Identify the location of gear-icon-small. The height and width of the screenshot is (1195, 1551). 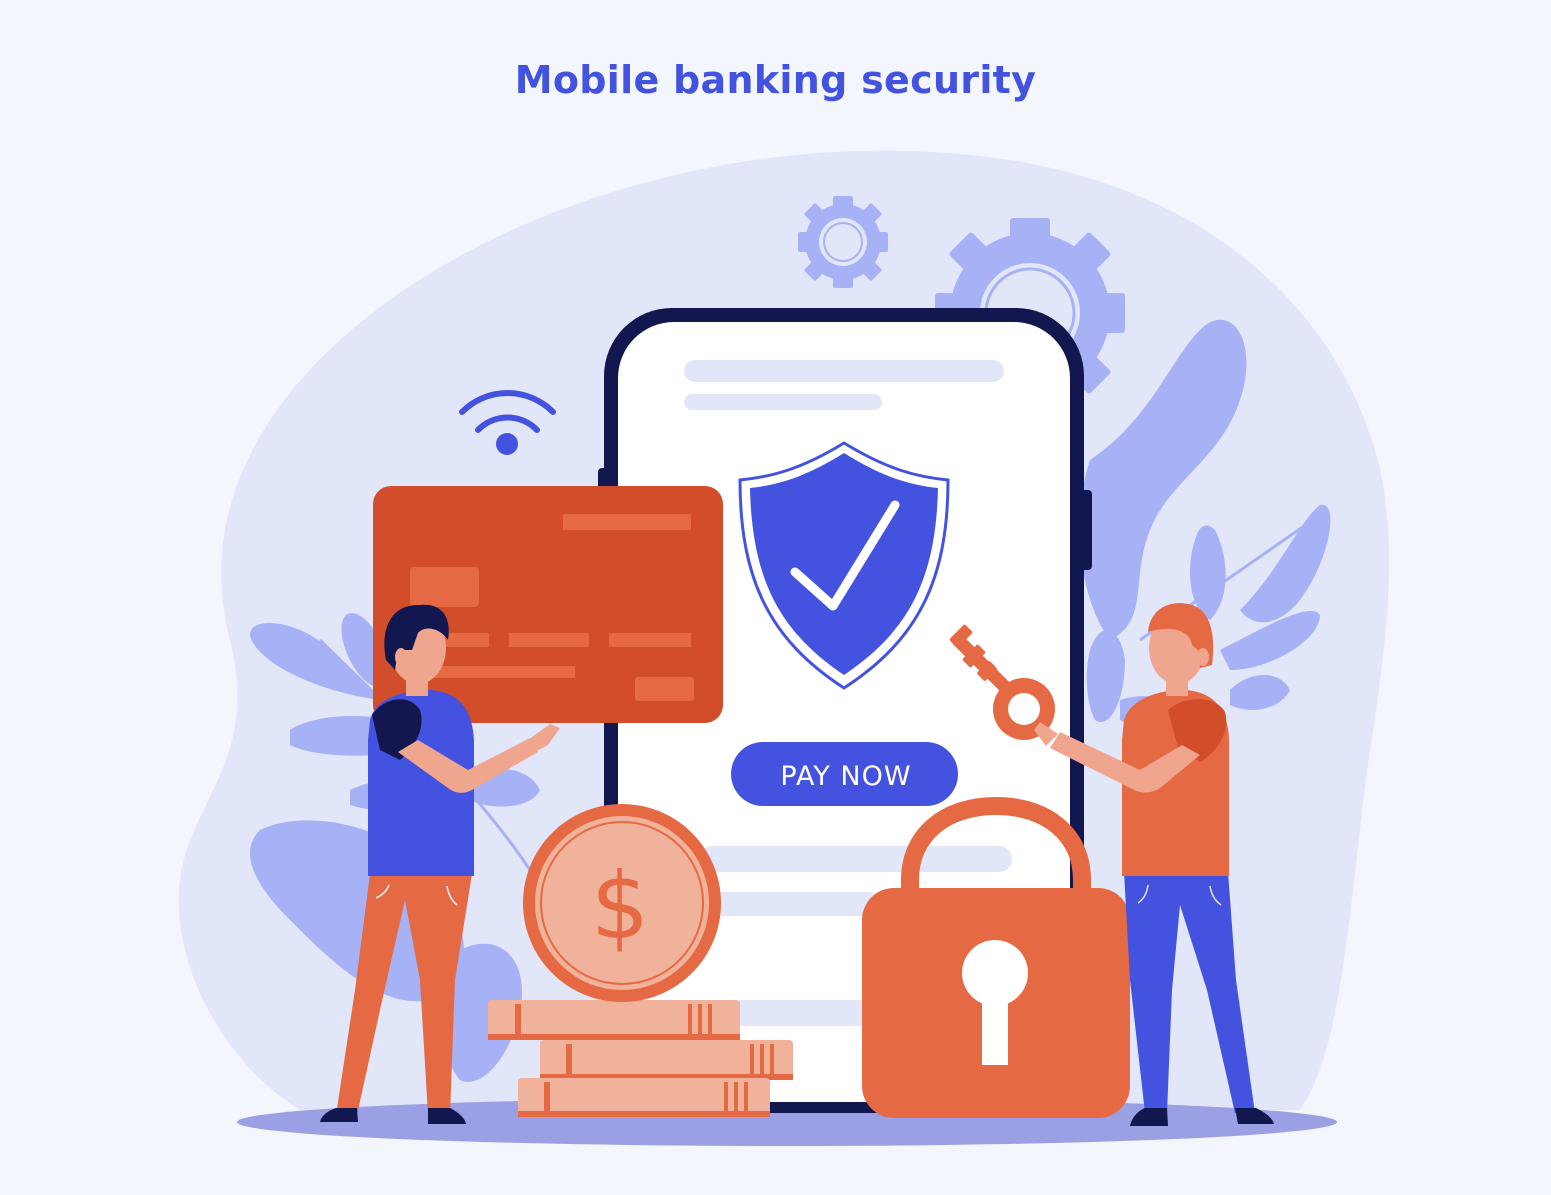
(843, 242).